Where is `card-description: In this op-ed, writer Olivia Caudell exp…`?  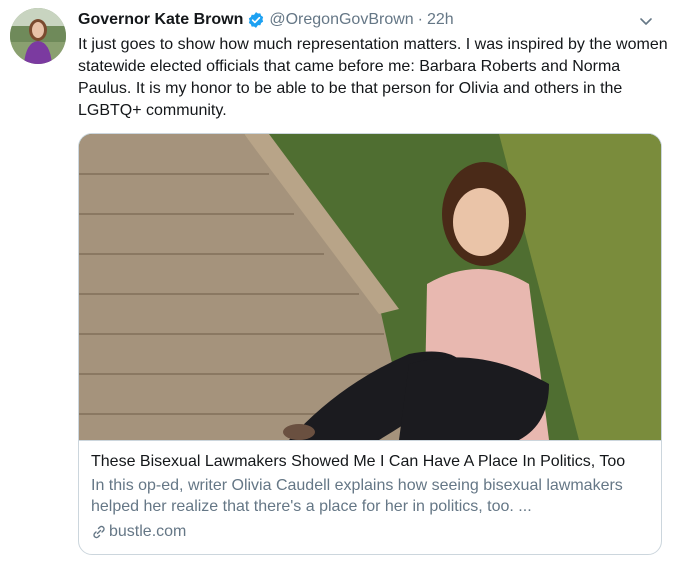 card-description: In this op-ed, writer Olivia Caudell exp… is located at coordinates (357, 496).